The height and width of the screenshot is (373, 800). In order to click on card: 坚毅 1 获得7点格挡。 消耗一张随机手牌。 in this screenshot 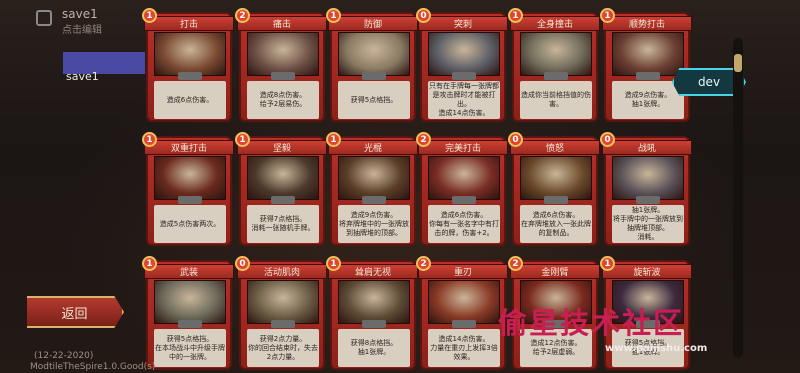, I will do `click(281, 189)`.